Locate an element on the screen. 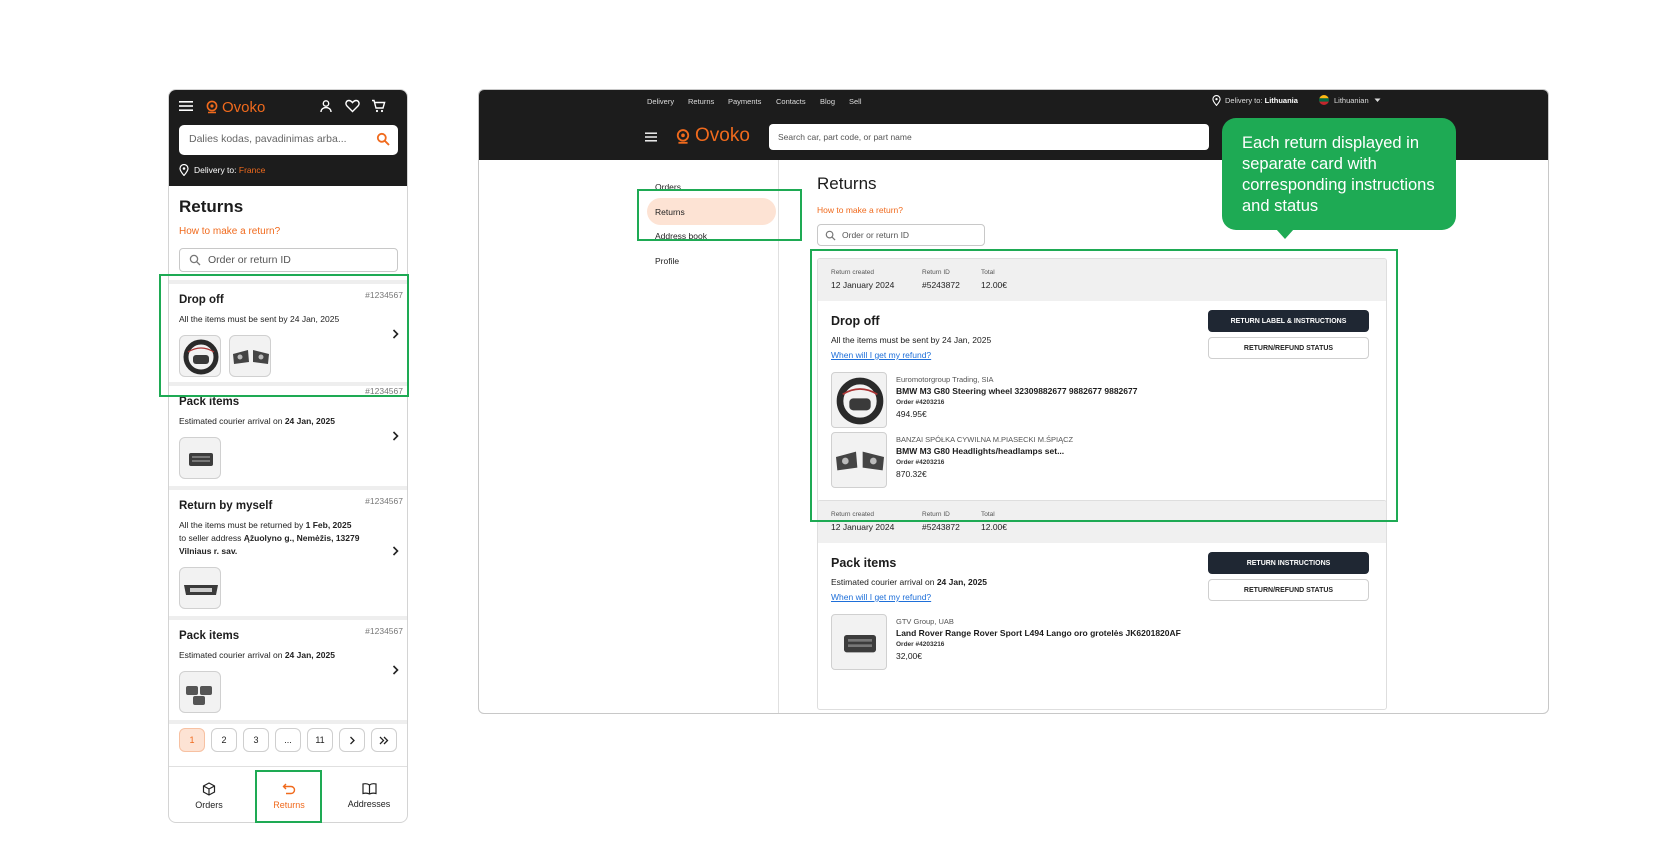  refund-info-link: When will I get my refund? is located at coordinates (881, 597).